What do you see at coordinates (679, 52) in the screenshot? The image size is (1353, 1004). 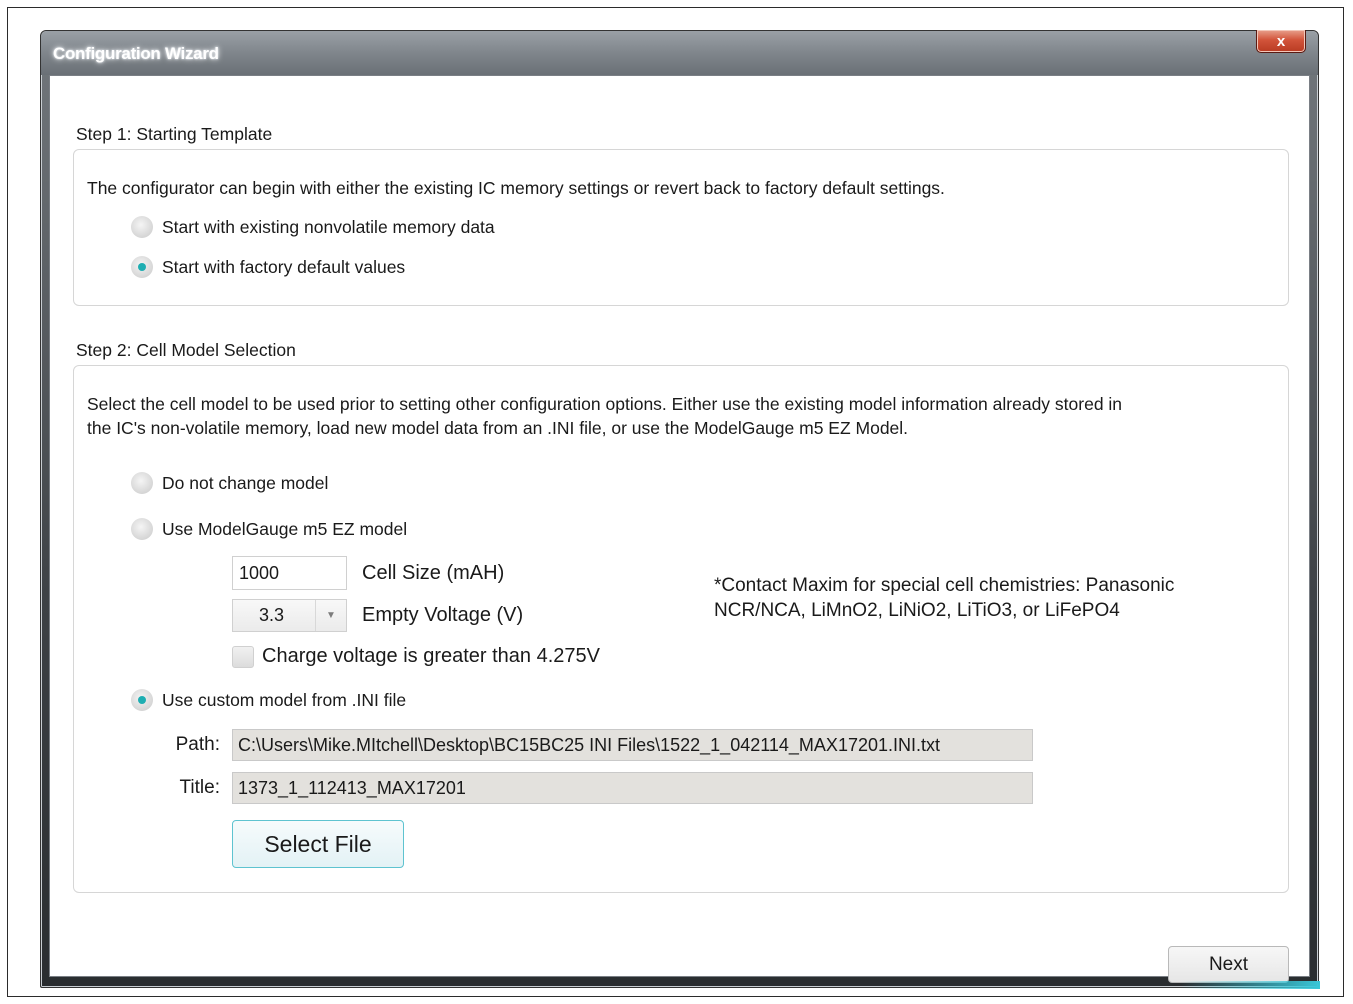 I see `title-bar: Configuration Wizard x` at bounding box center [679, 52].